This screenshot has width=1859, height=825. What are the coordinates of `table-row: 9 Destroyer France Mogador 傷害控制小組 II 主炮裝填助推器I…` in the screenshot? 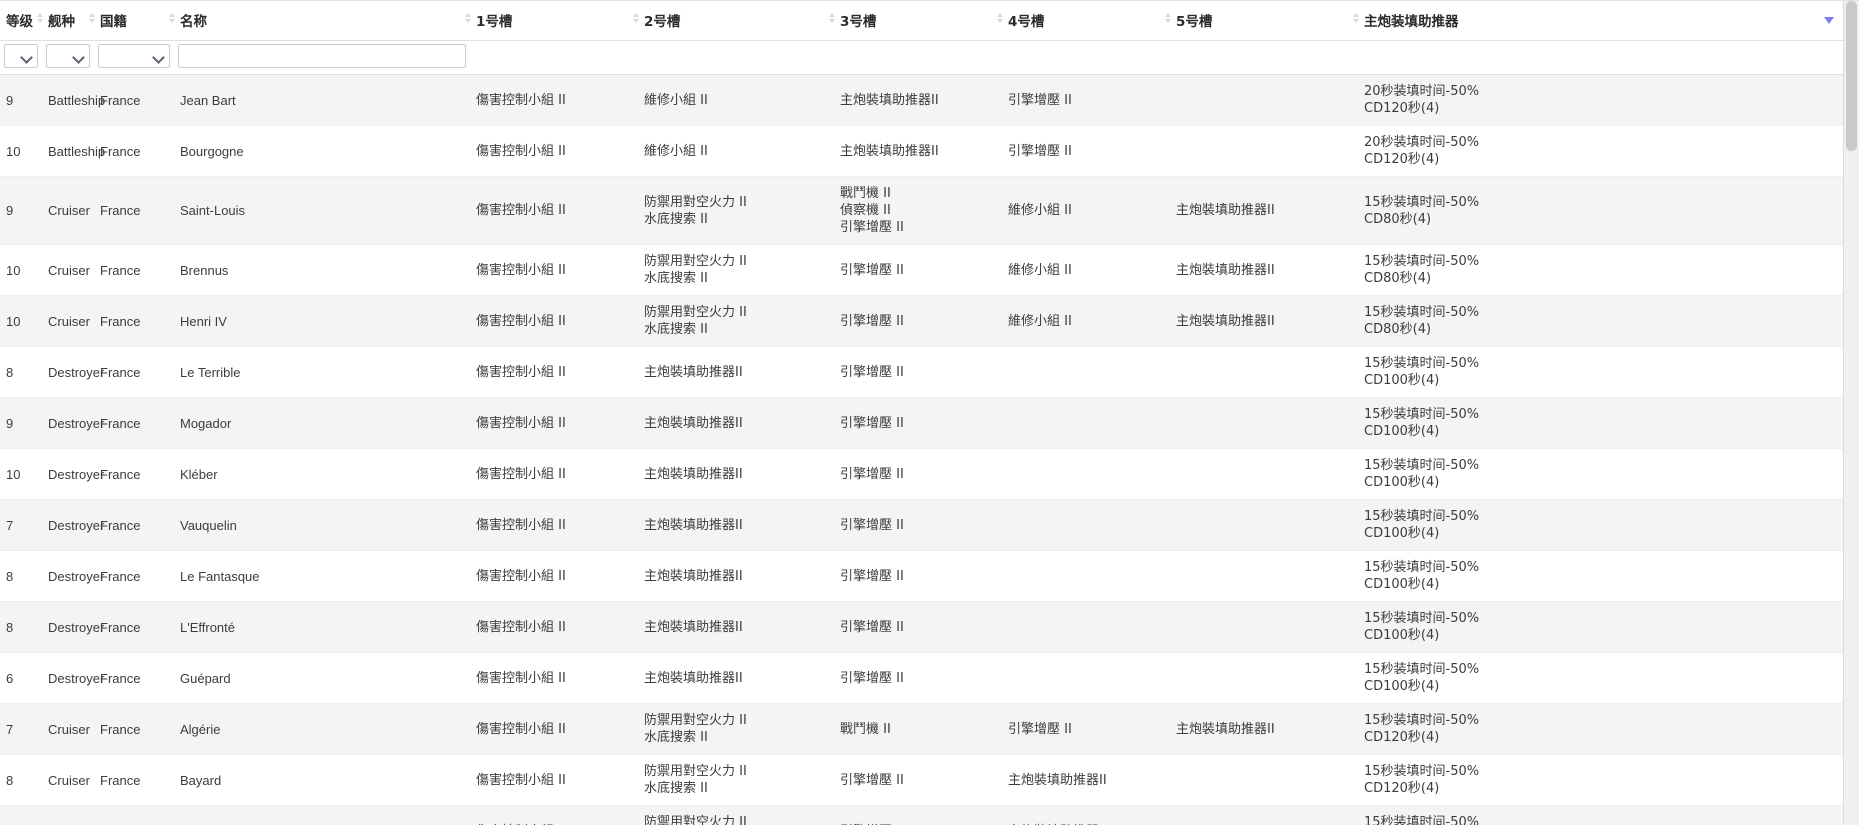 It's located at (922, 423).